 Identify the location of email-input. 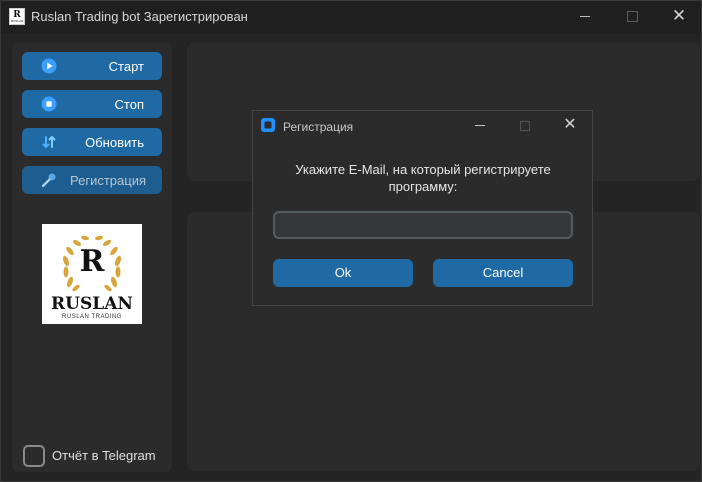
(423, 225).